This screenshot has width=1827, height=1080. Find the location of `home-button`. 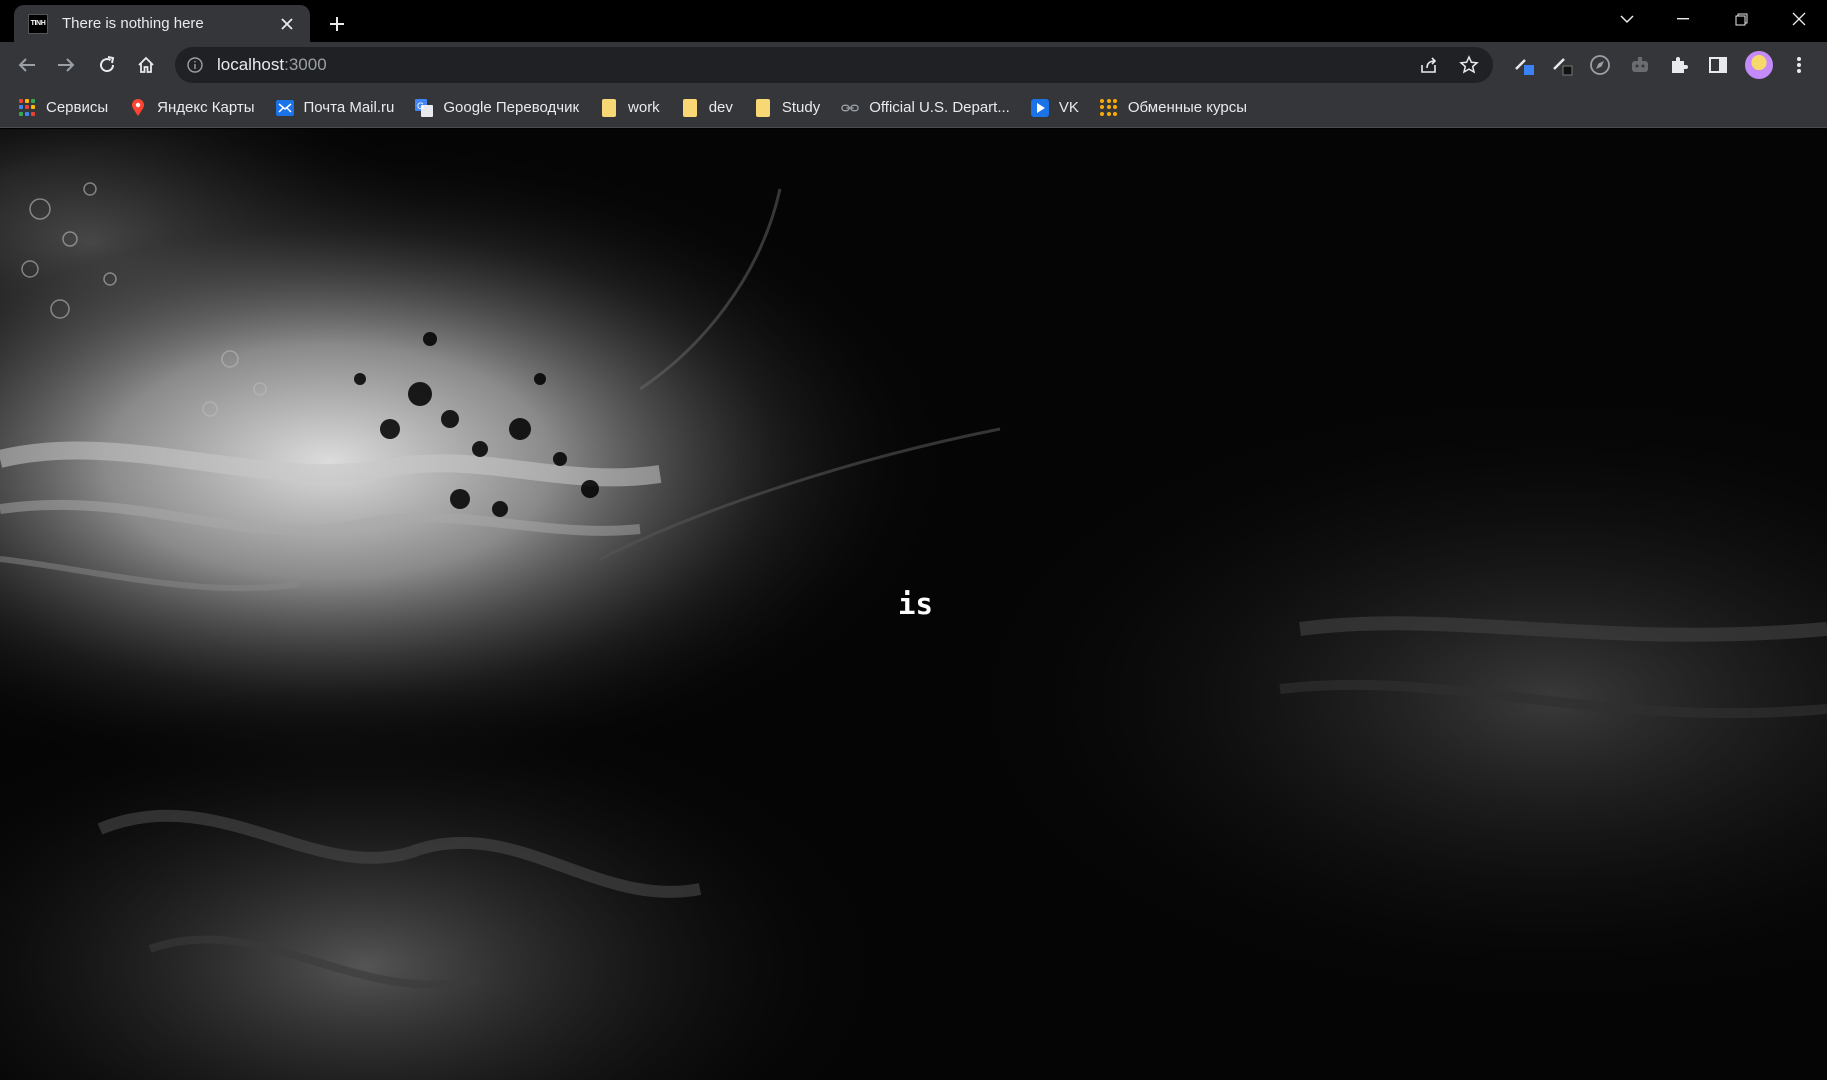

home-button is located at coordinates (146, 65).